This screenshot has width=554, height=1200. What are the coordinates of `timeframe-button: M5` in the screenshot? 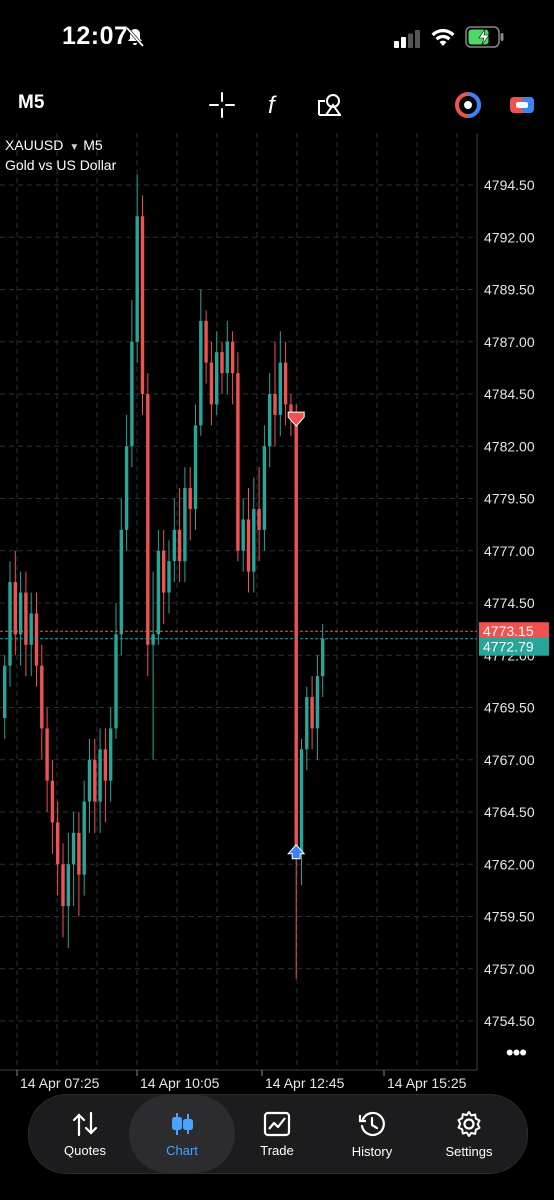 It's located at (31, 103).